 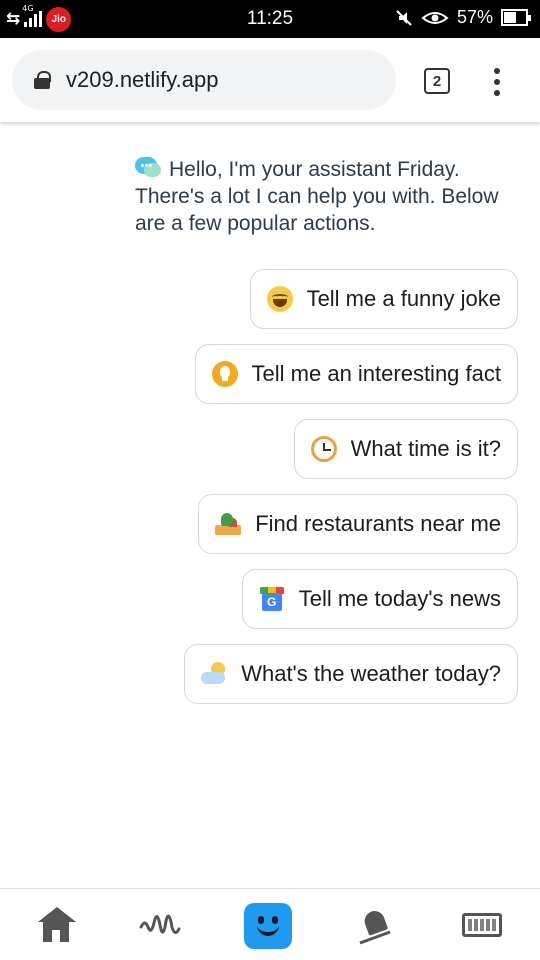 I want to click on food-icon, so click(x=228, y=524).